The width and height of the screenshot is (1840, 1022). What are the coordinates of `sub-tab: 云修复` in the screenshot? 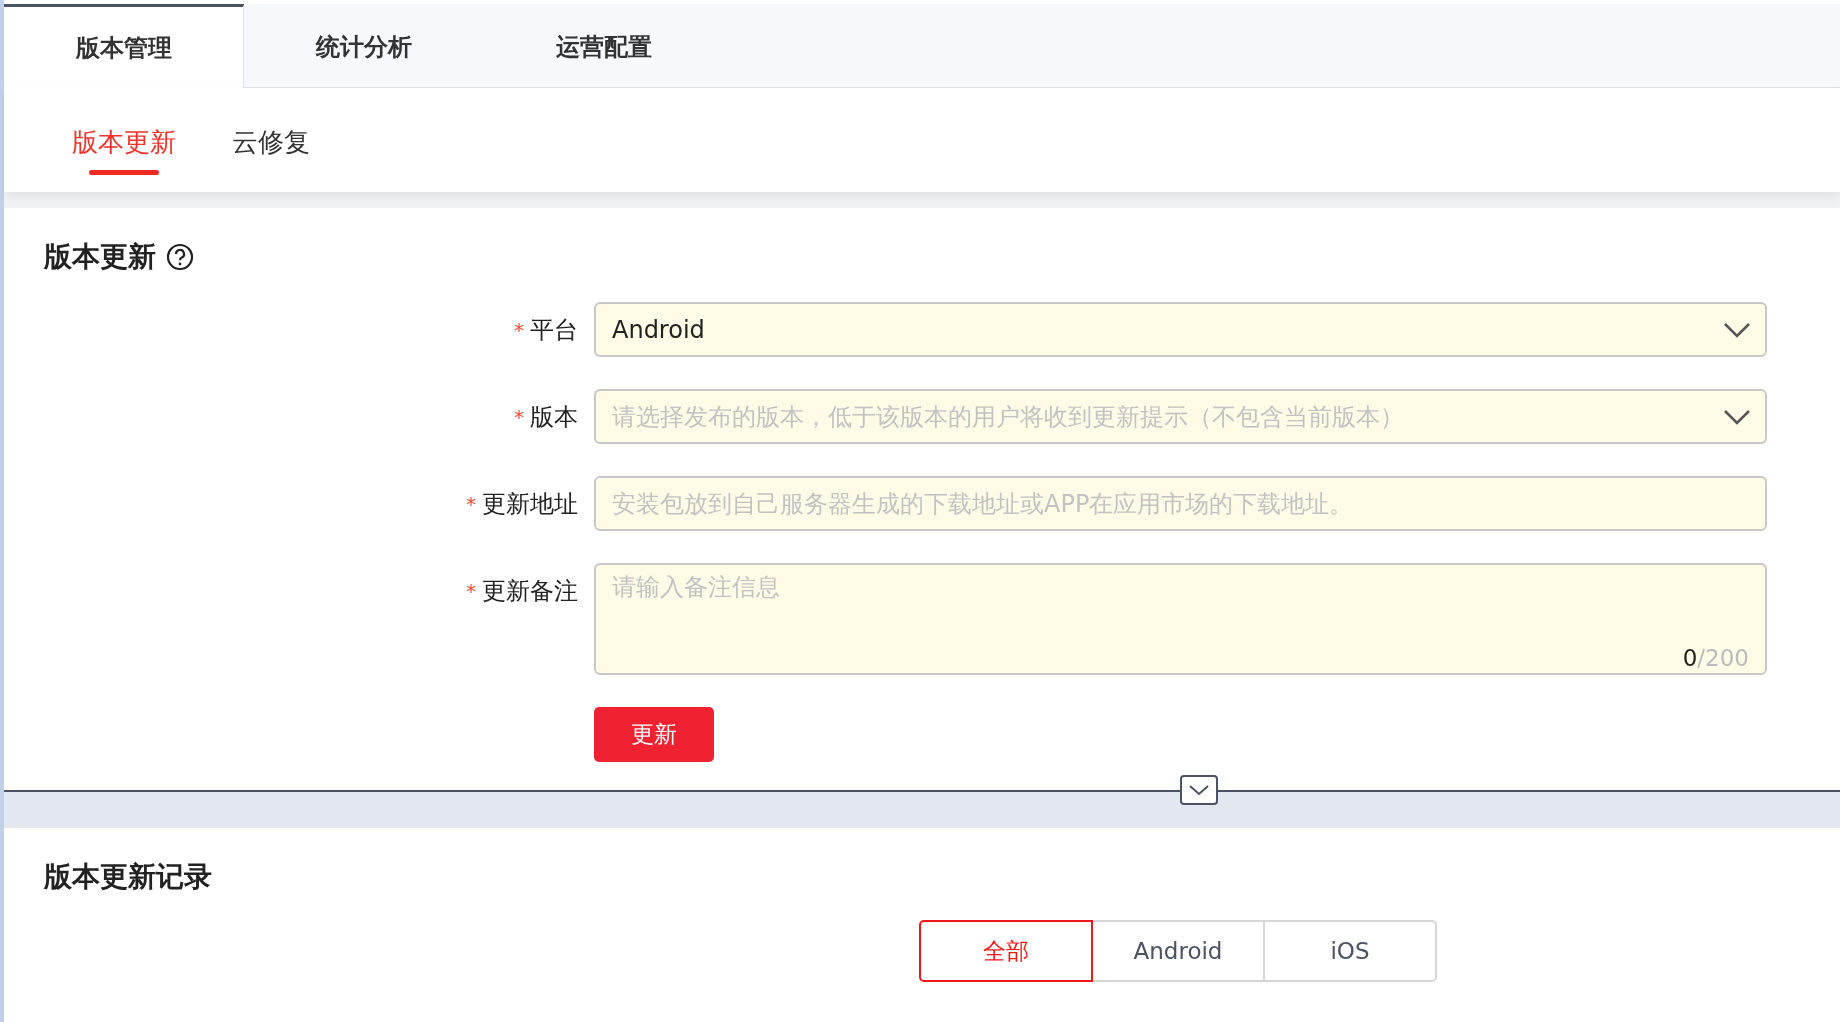 It's located at (271, 140).